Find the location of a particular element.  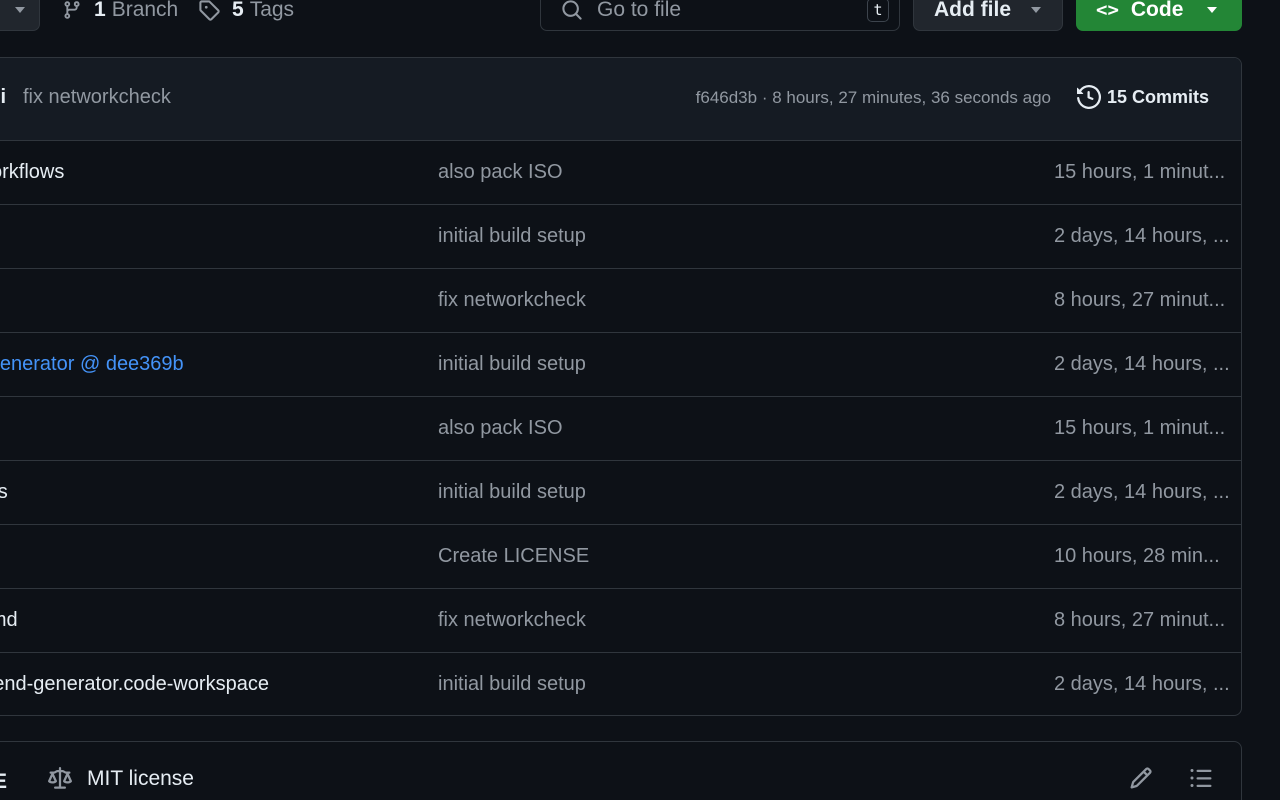

law-icon is located at coordinates (60, 778).